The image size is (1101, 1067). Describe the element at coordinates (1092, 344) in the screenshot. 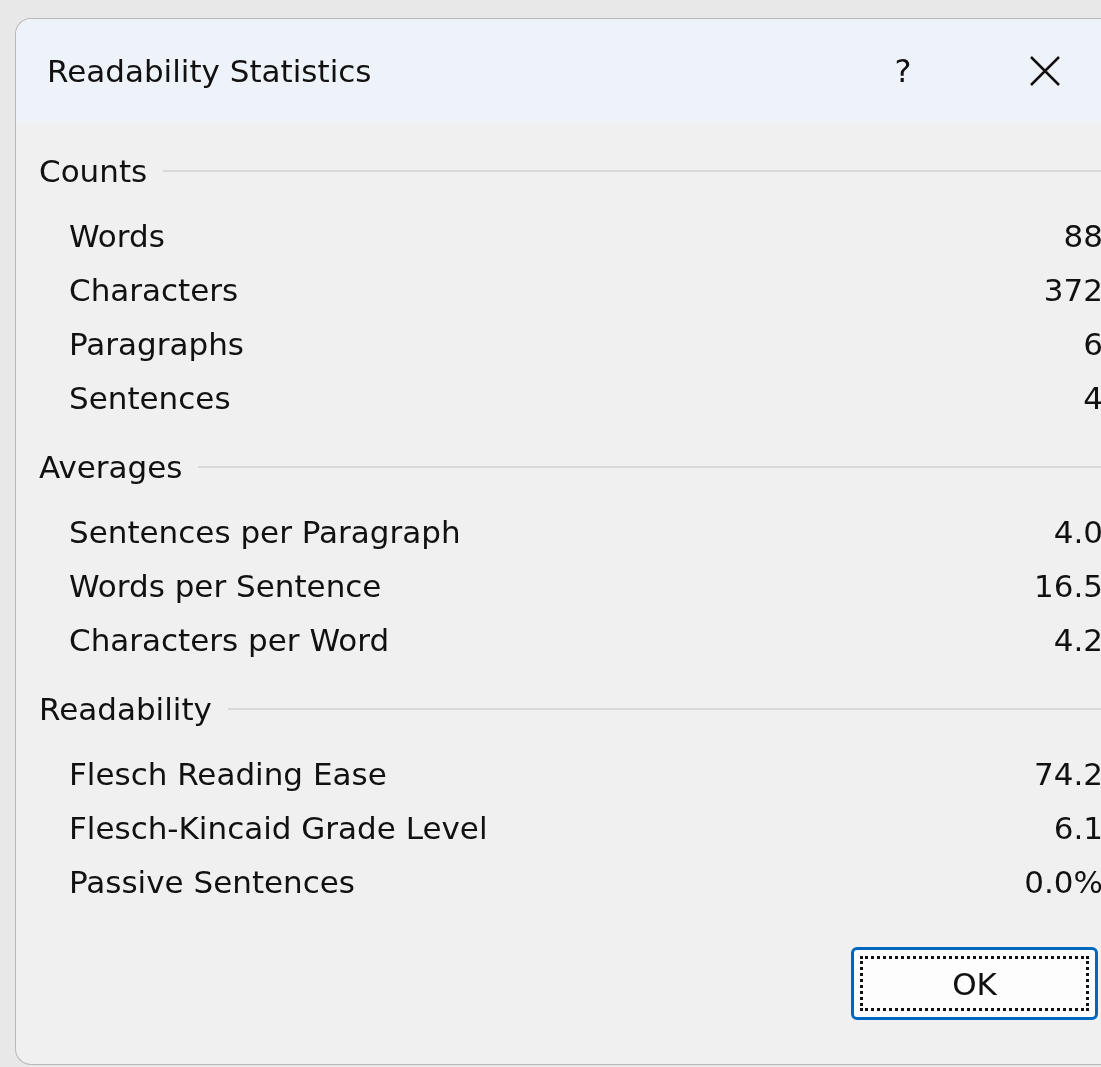

I see `stat-value: 6` at that location.